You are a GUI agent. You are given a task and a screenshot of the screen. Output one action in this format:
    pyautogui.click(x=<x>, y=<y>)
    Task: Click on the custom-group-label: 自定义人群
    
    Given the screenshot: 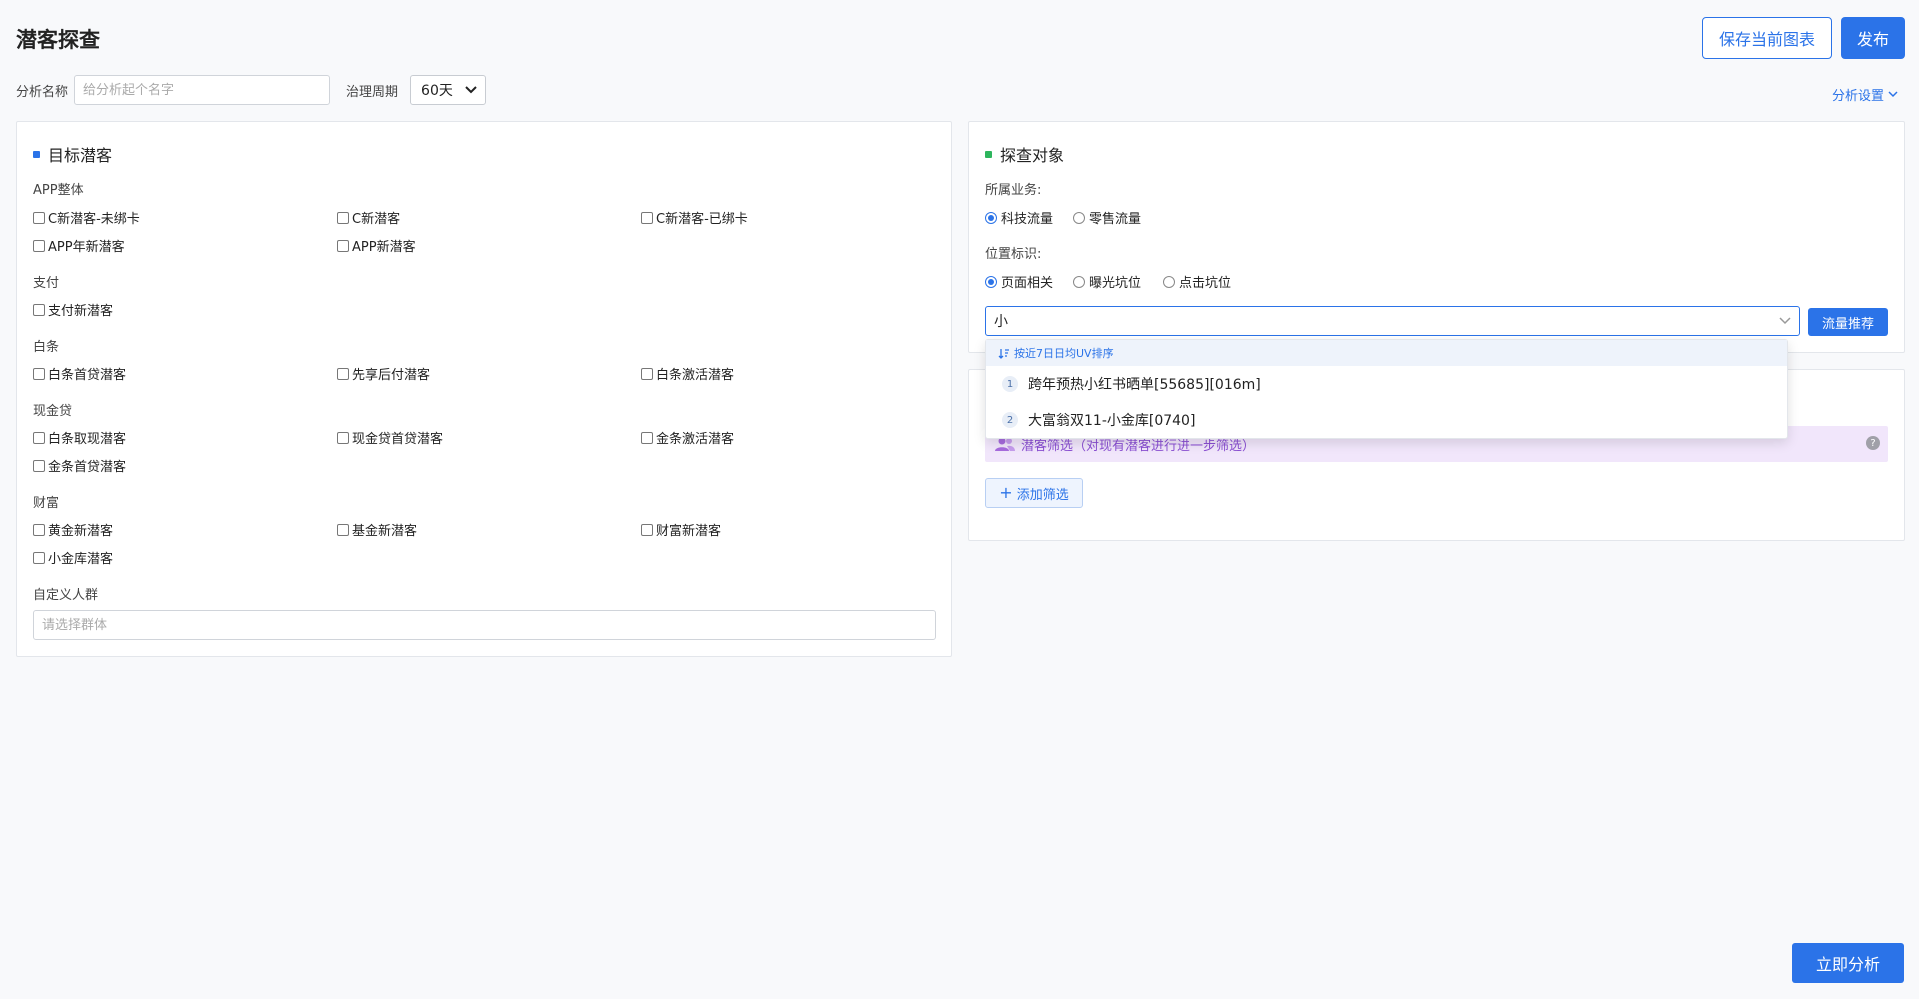 What is the action you would take?
    pyautogui.click(x=66, y=595)
    